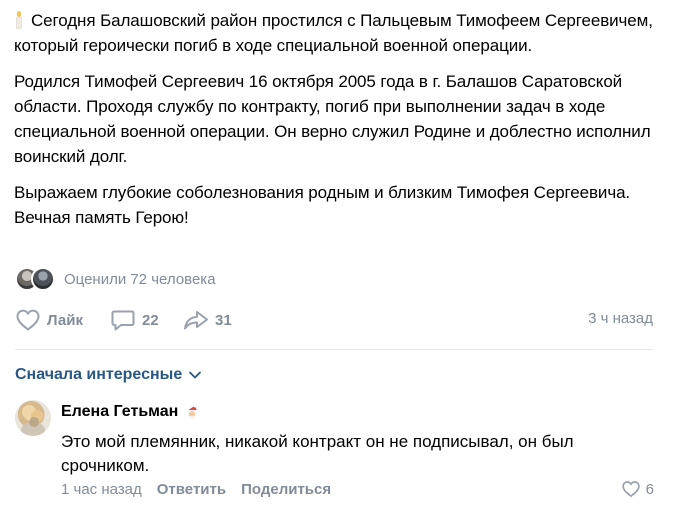 This screenshot has width=675, height=516. Describe the element at coordinates (65, 320) in the screenshot. I see `like-label: Лайк` at that location.